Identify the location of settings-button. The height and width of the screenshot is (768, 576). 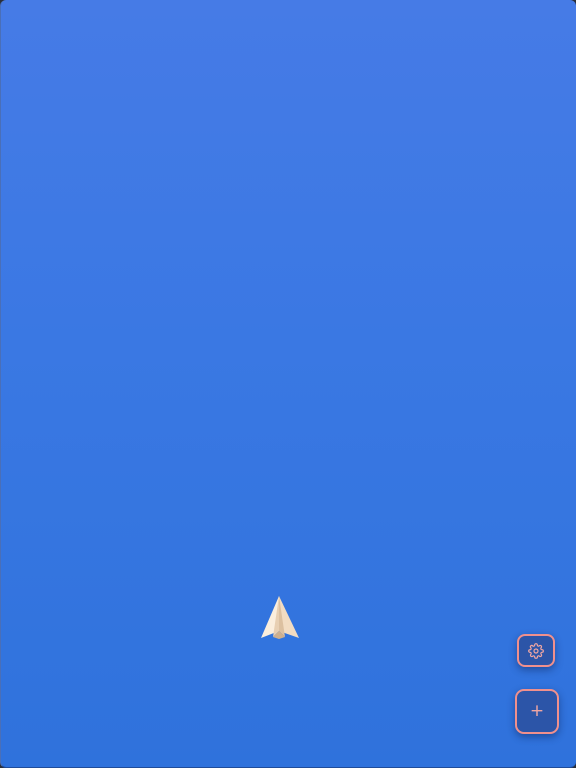
(536, 650).